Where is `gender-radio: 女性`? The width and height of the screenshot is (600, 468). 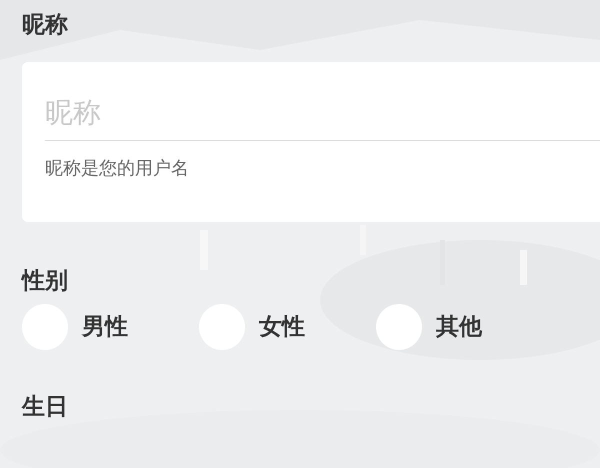
gender-radio: 女性 is located at coordinates (287, 327).